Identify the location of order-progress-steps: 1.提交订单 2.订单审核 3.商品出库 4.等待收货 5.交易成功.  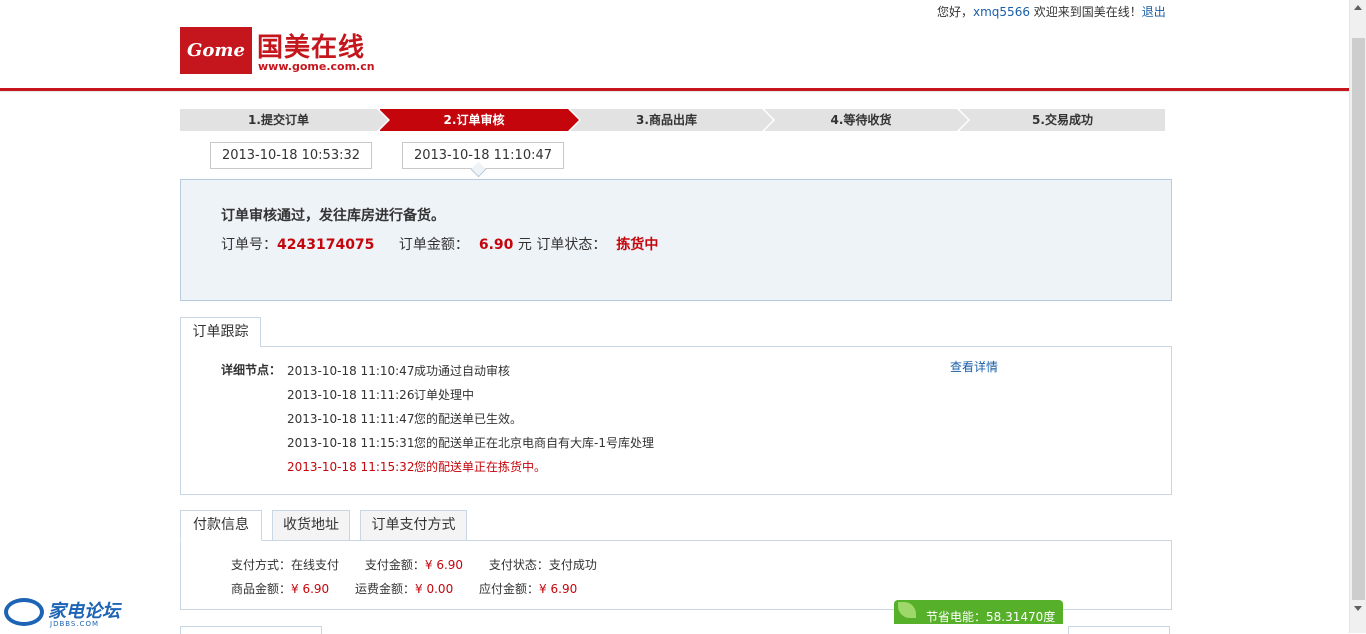
(672, 120).